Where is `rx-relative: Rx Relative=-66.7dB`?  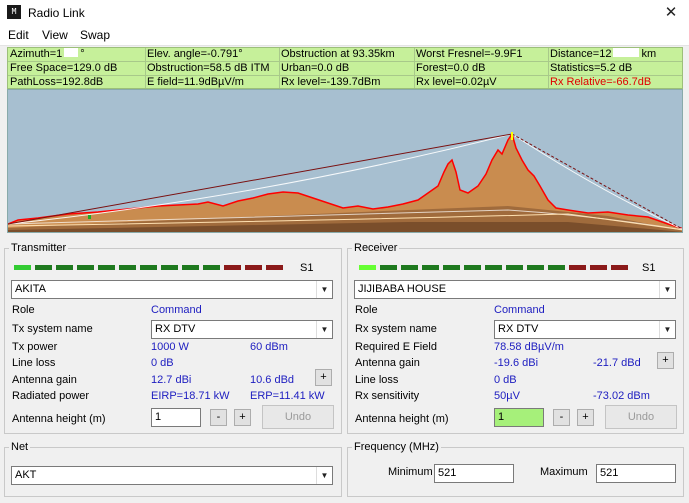 rx-relative: Rx Relative=-66.7dB is located at coordinates (601, 82).